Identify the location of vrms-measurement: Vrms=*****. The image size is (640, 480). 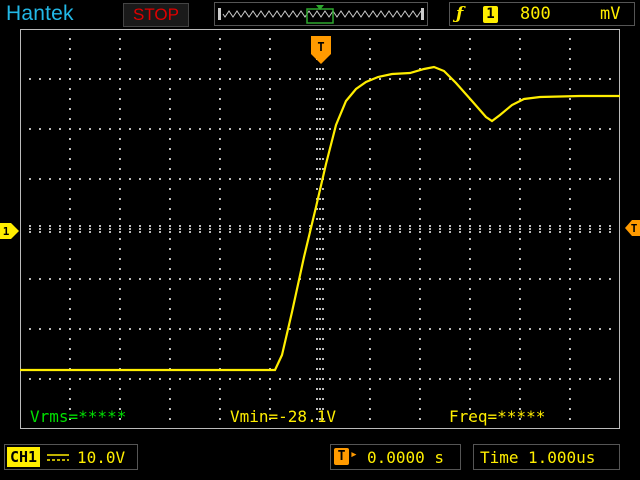
(78, 416).